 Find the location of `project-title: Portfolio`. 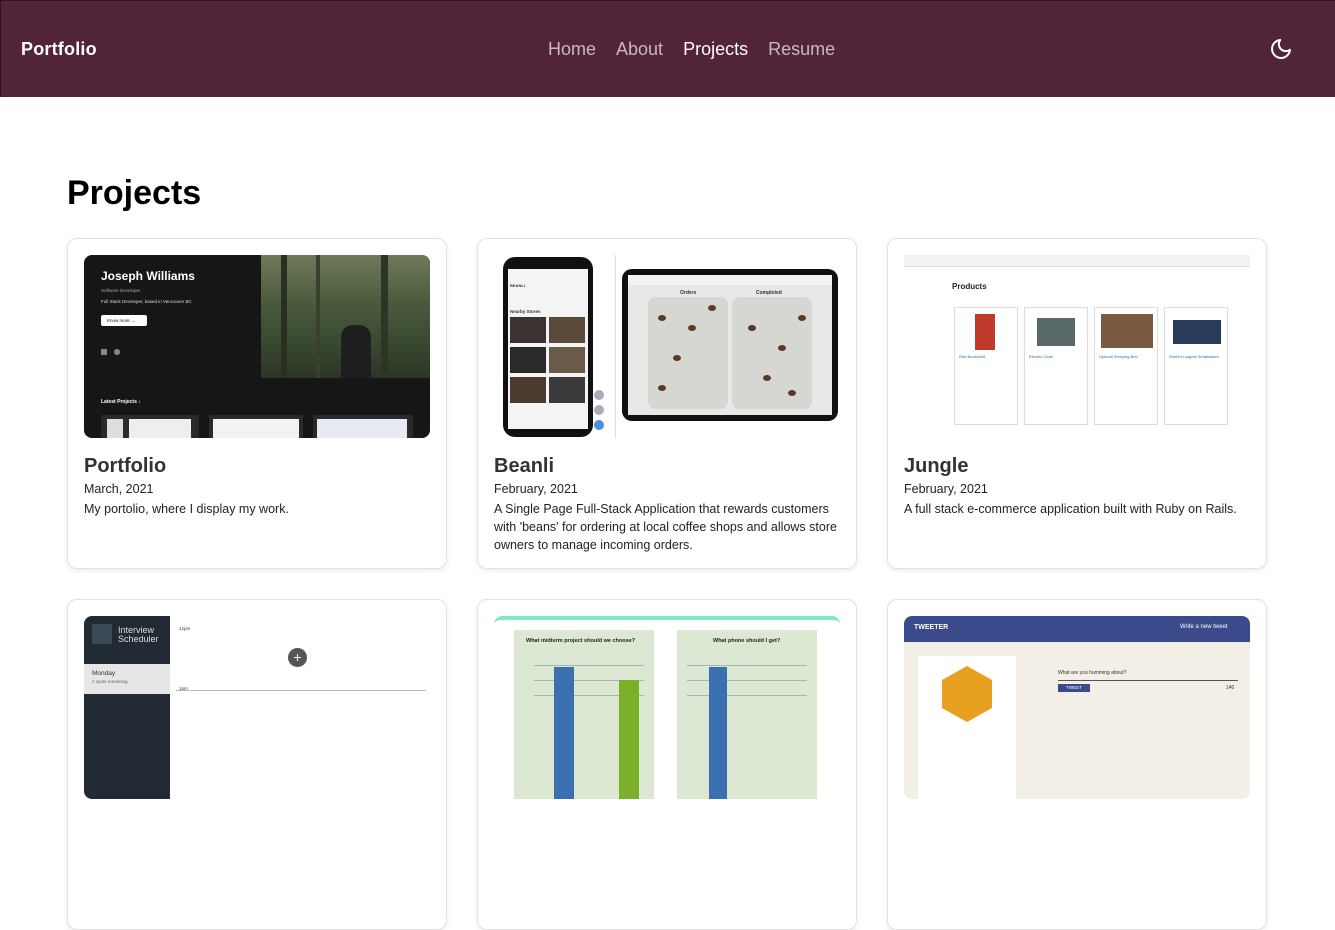

project-title: Portfolio is located at coordinates (125, 466).